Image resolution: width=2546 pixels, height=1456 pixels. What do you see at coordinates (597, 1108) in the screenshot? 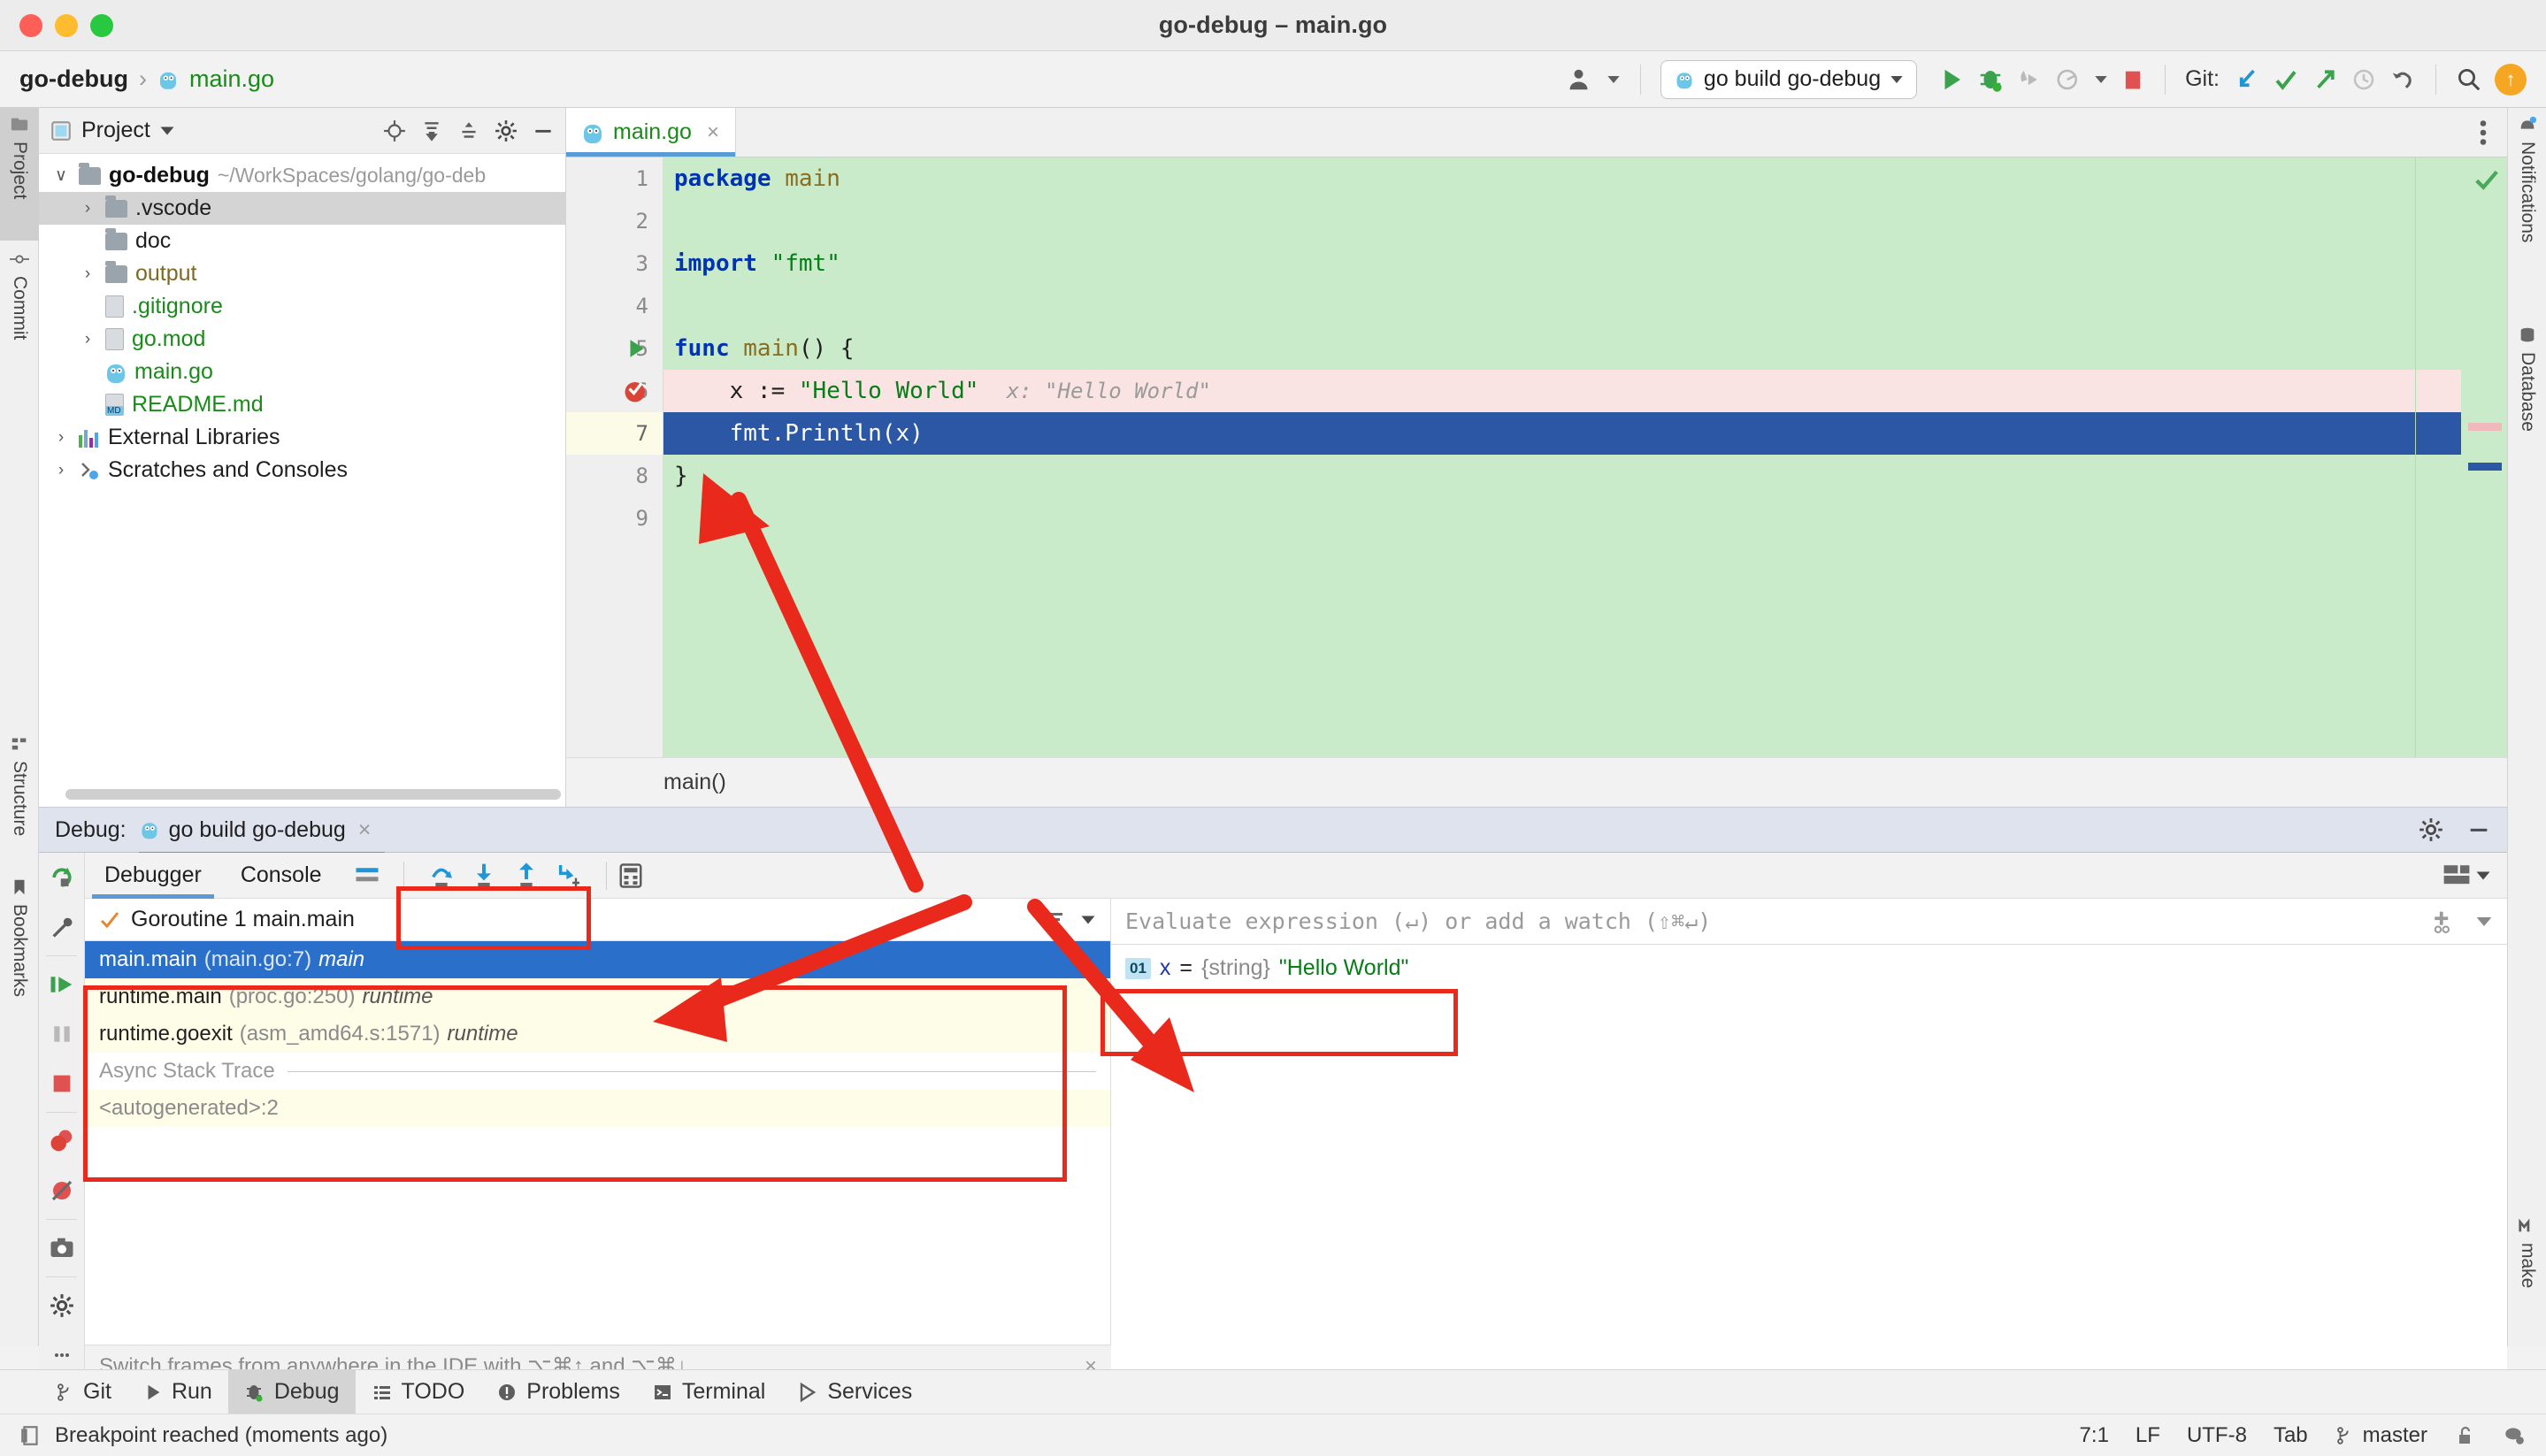
I see `frame-row-autogenerated: <autogenerated>:2` at bounding box center [597, 1108].